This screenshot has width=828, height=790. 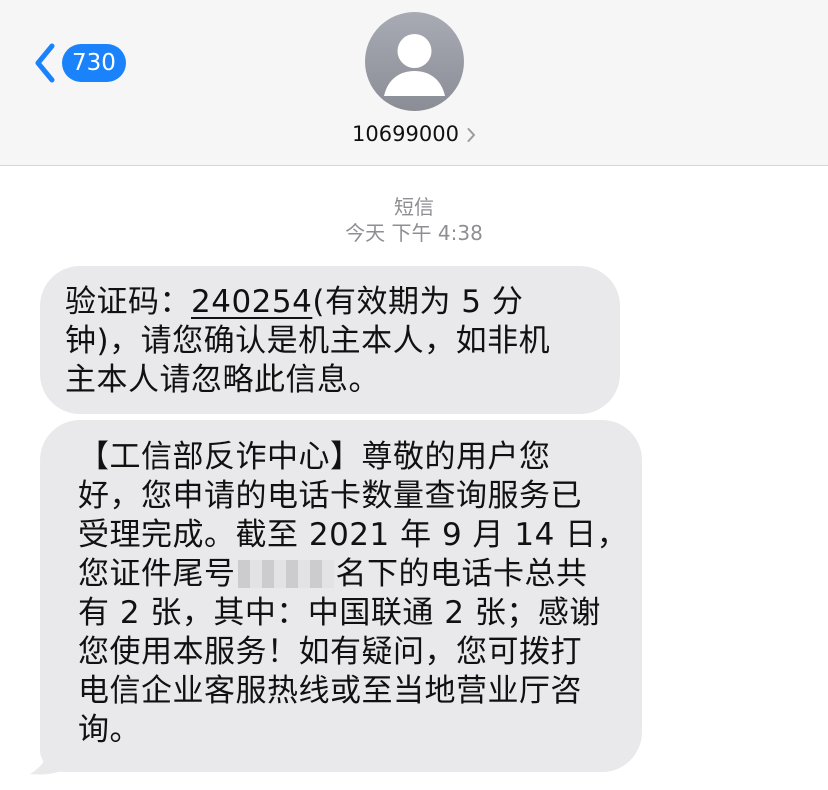 What do you see at coordinates (251, 302) in the screenshot?
I see `verification-code-link: 240254` at bounding box center [251, 302].